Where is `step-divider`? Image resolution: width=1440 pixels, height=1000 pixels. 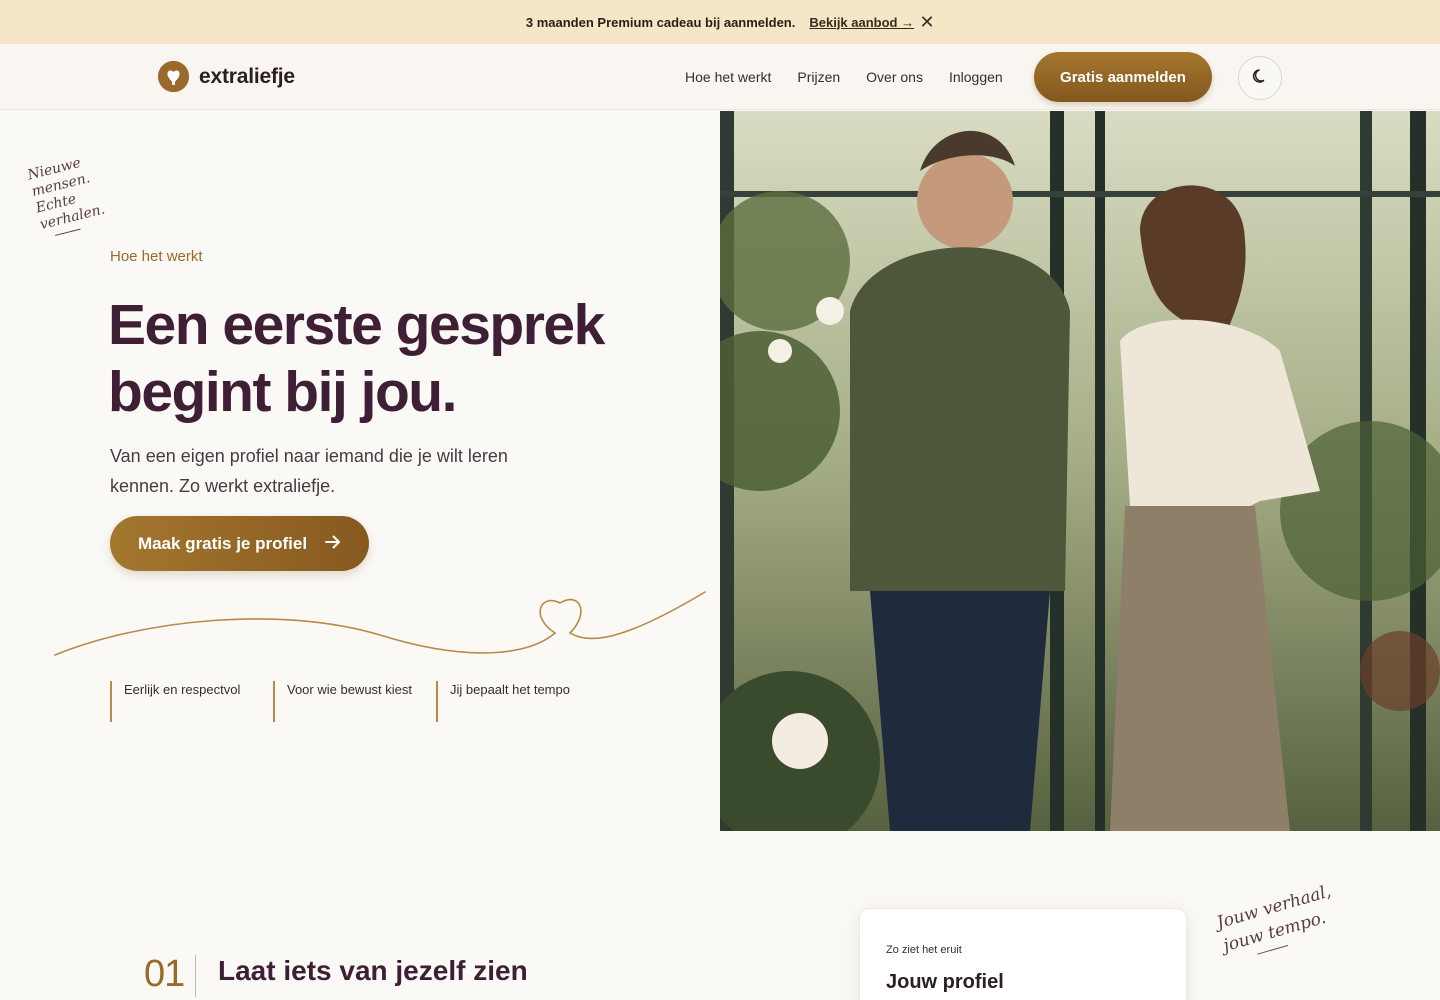
step-divider is located at coordinates (195, 976).